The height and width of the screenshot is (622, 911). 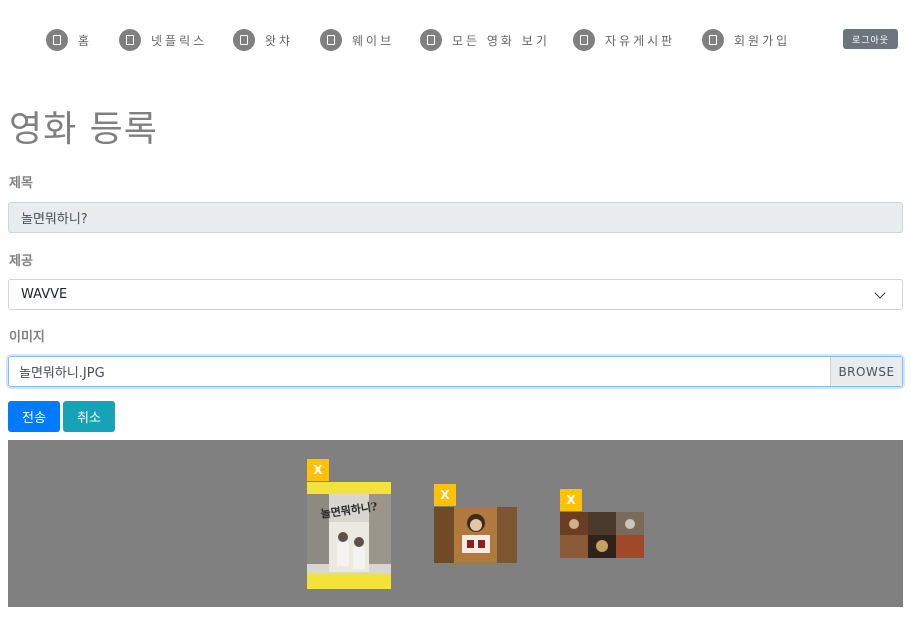 I want to click on nav-watcha-icon, so click(x=244, y=40).